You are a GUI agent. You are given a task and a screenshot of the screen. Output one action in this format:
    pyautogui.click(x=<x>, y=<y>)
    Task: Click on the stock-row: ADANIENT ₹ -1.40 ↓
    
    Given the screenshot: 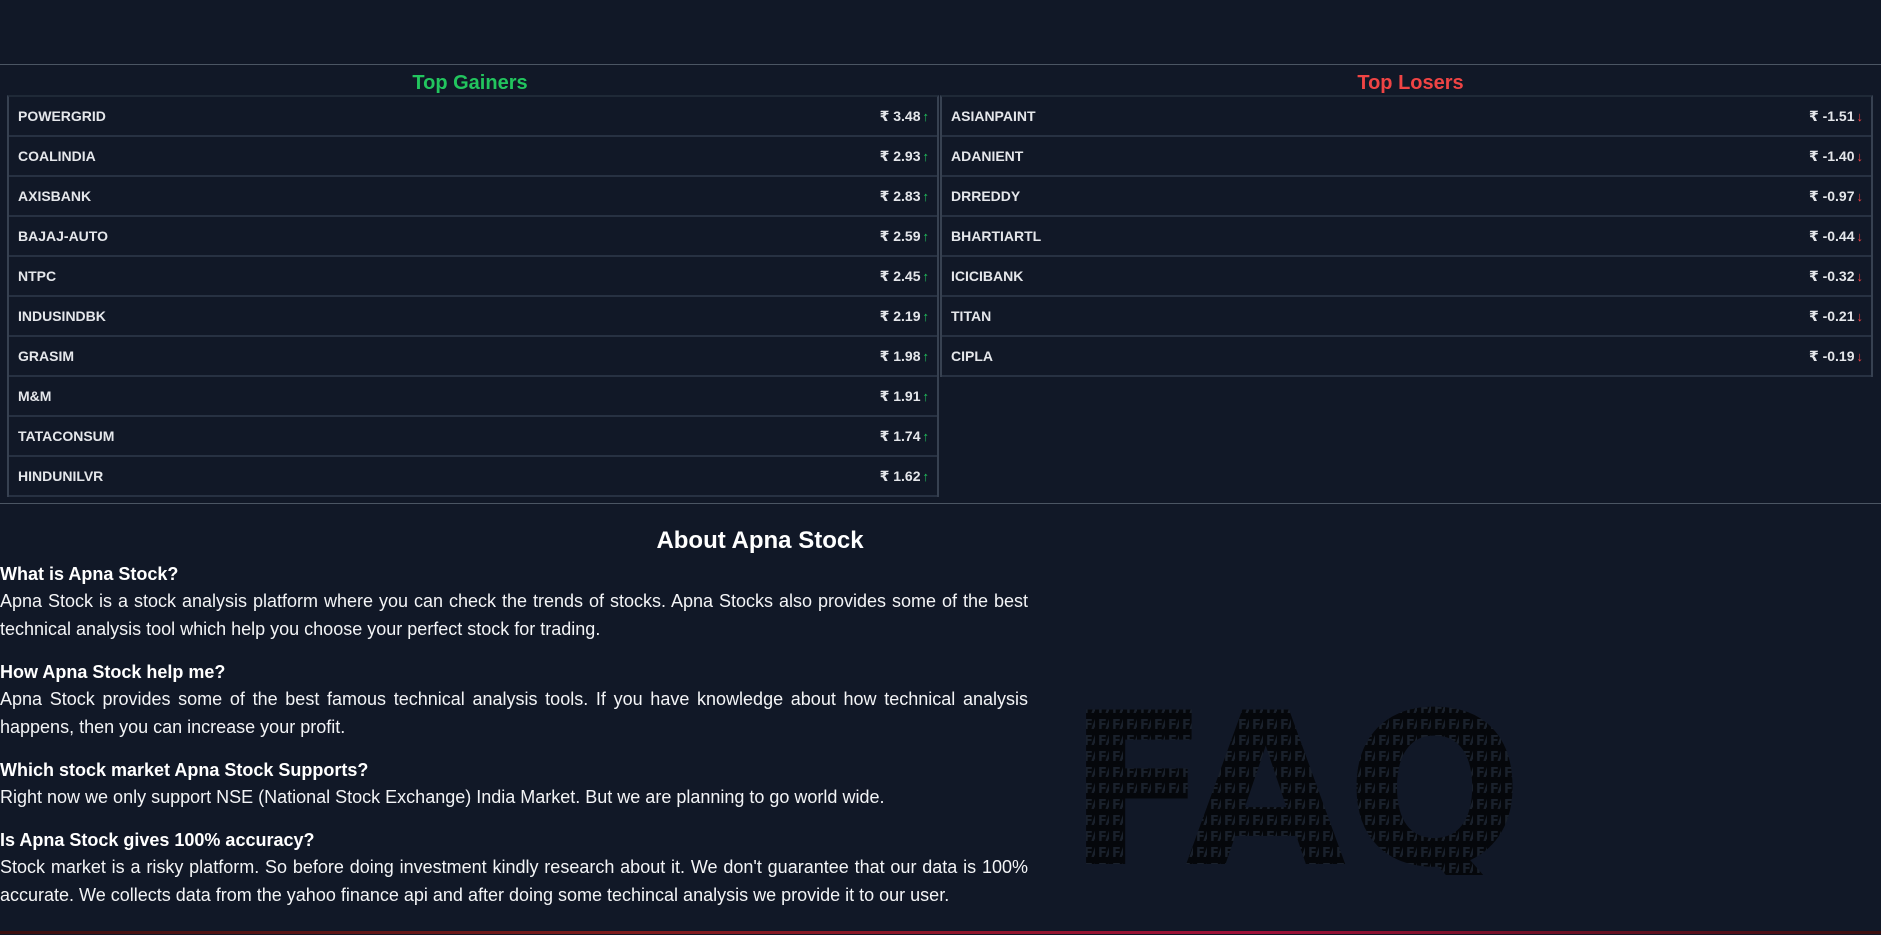 What is the action you would take?
    pyautogui.click(x=1406, y=157)
    